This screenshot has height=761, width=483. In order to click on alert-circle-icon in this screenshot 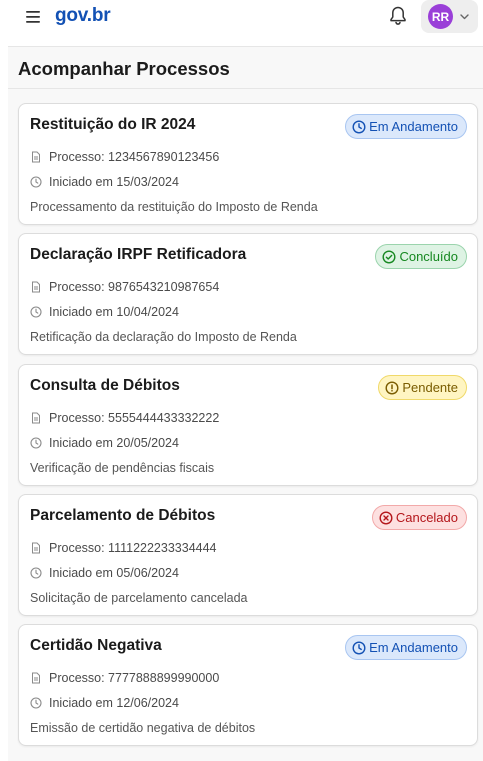, I will do `click(392, 387)`.